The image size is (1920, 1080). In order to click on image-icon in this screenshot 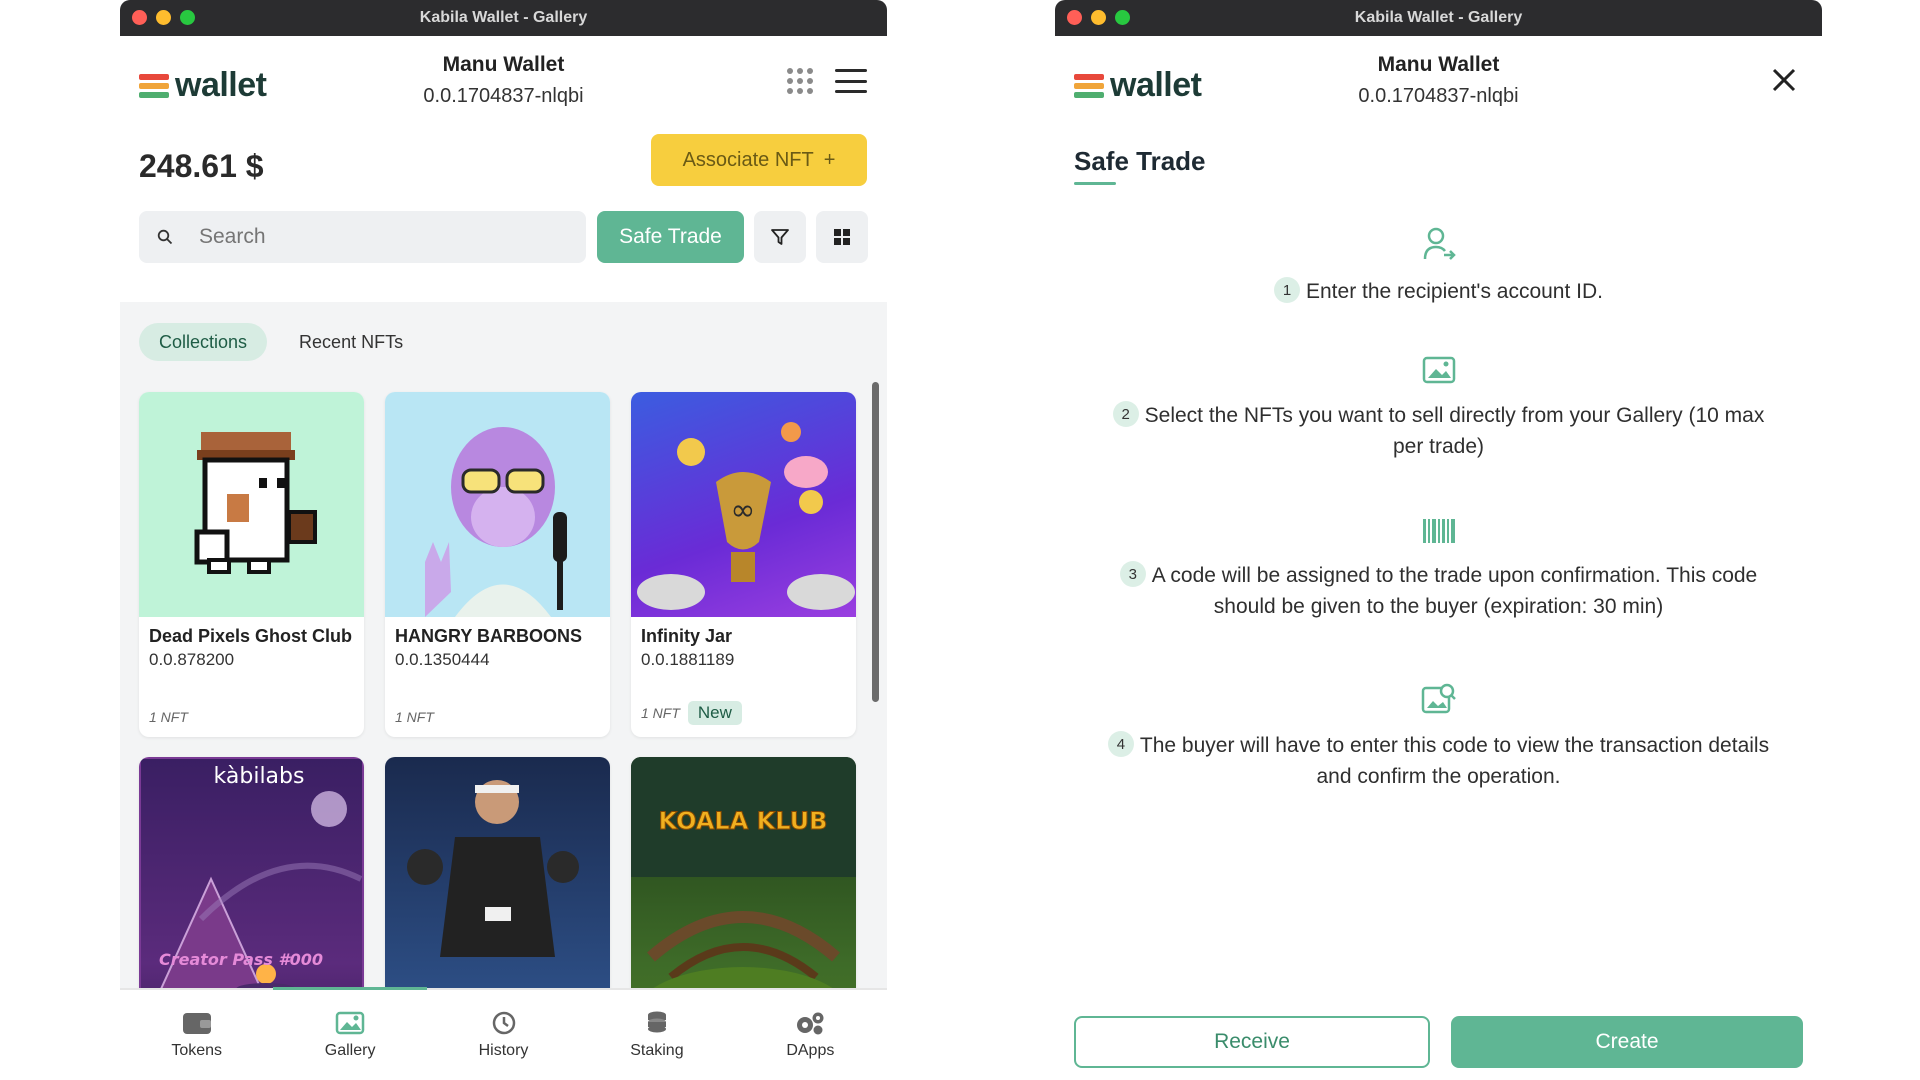, I will do `click(350, 1023)`.